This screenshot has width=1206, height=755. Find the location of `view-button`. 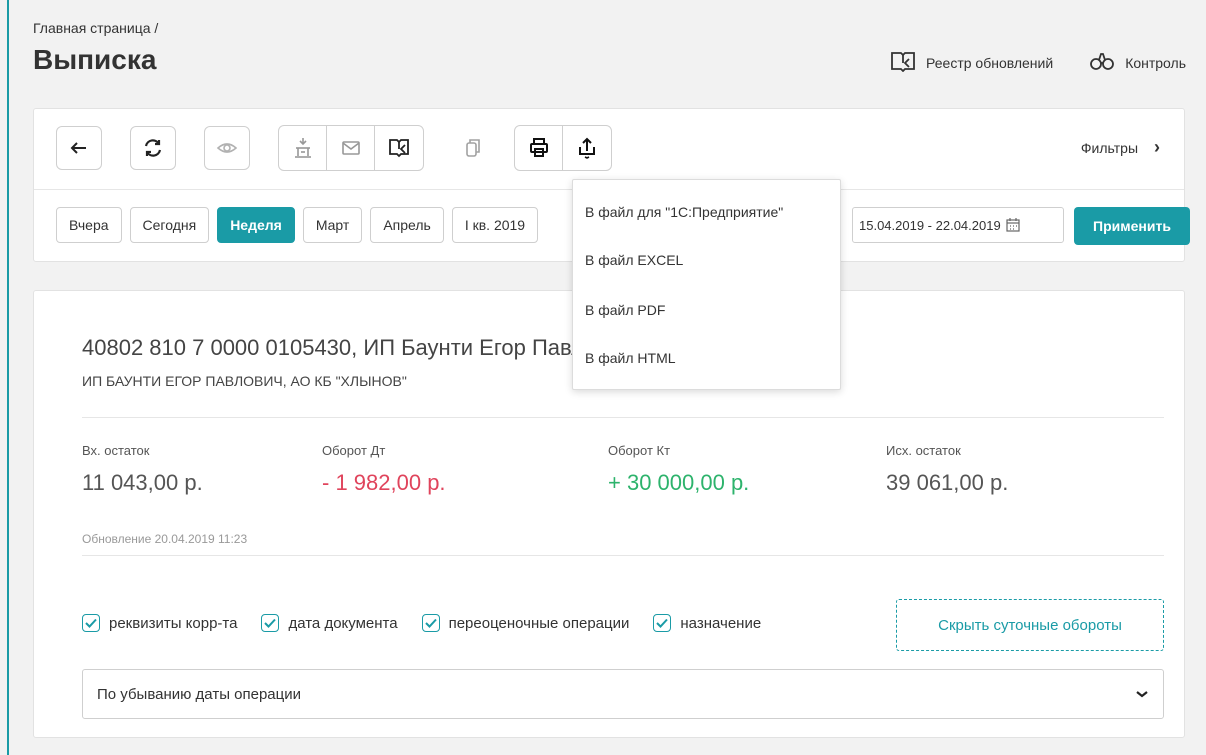

view-button is located at coordinates (227, 148).